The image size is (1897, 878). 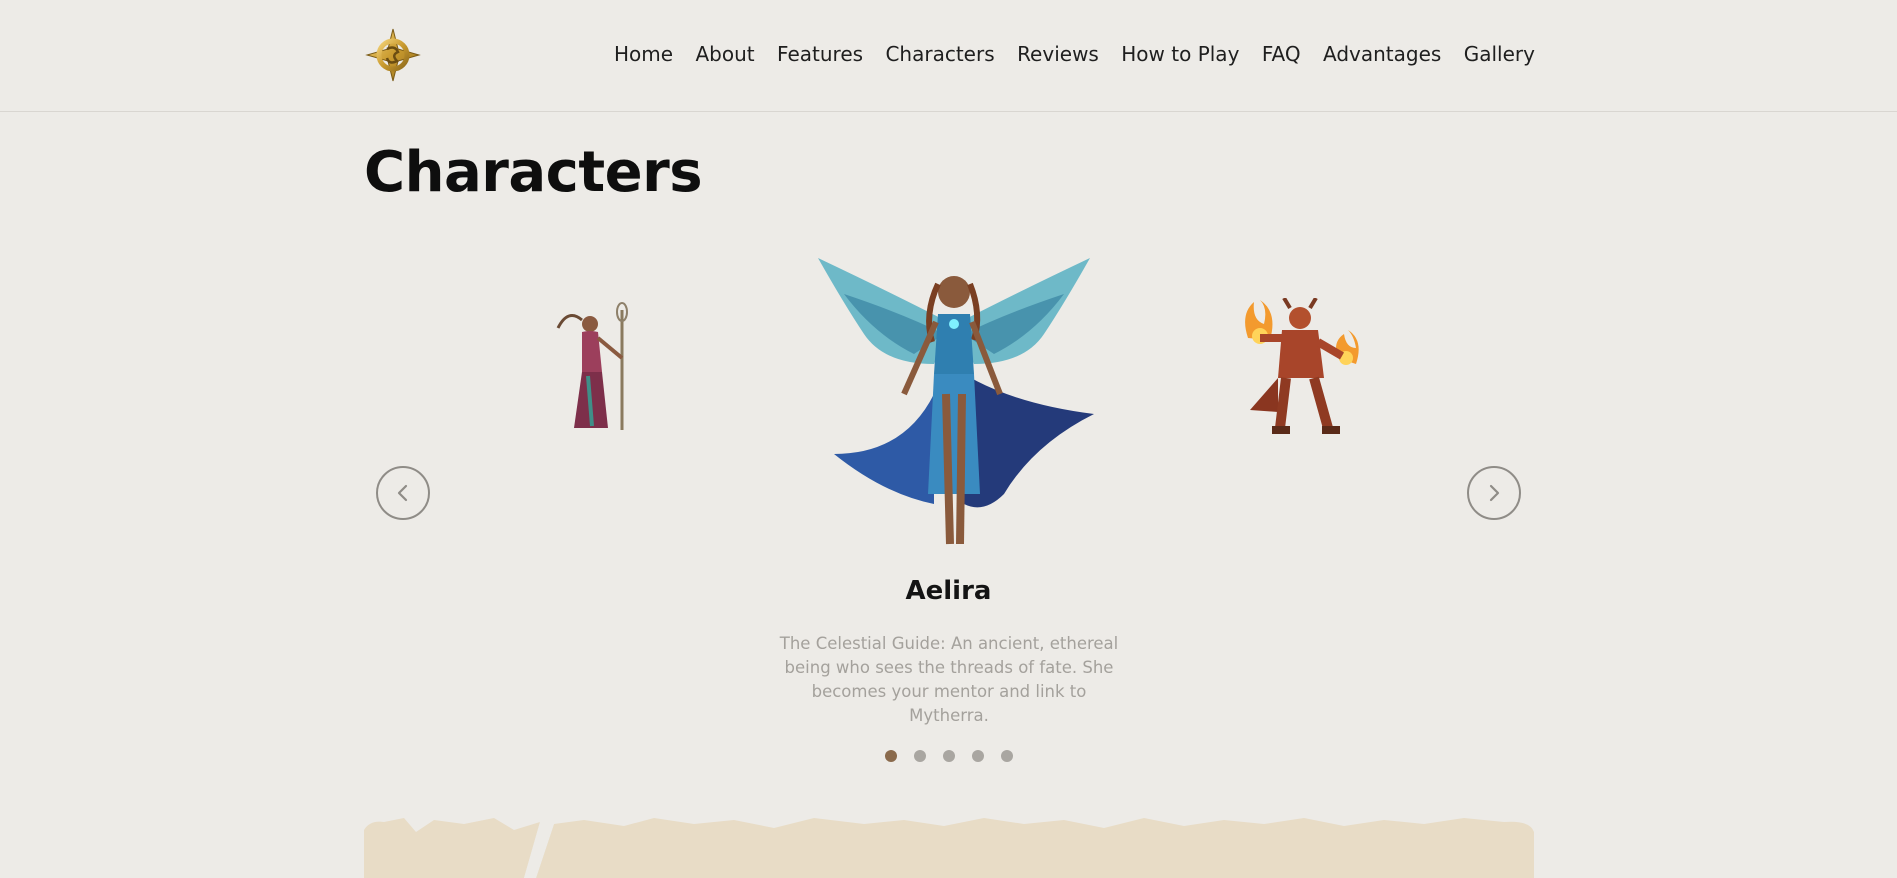 What do you see at coordinates (594, 368) in the screenshot?
I see `character-druid-image` at bounding box center [594, 368].